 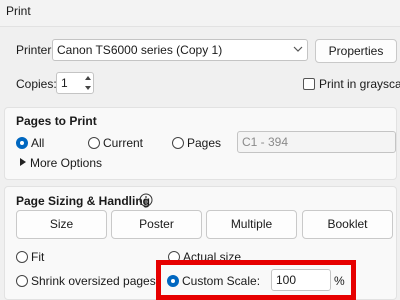 What do you see at coordinates (35, 50) in the screenshot?
I see `printer-label: Printer:` at bounding box center [35, 50].